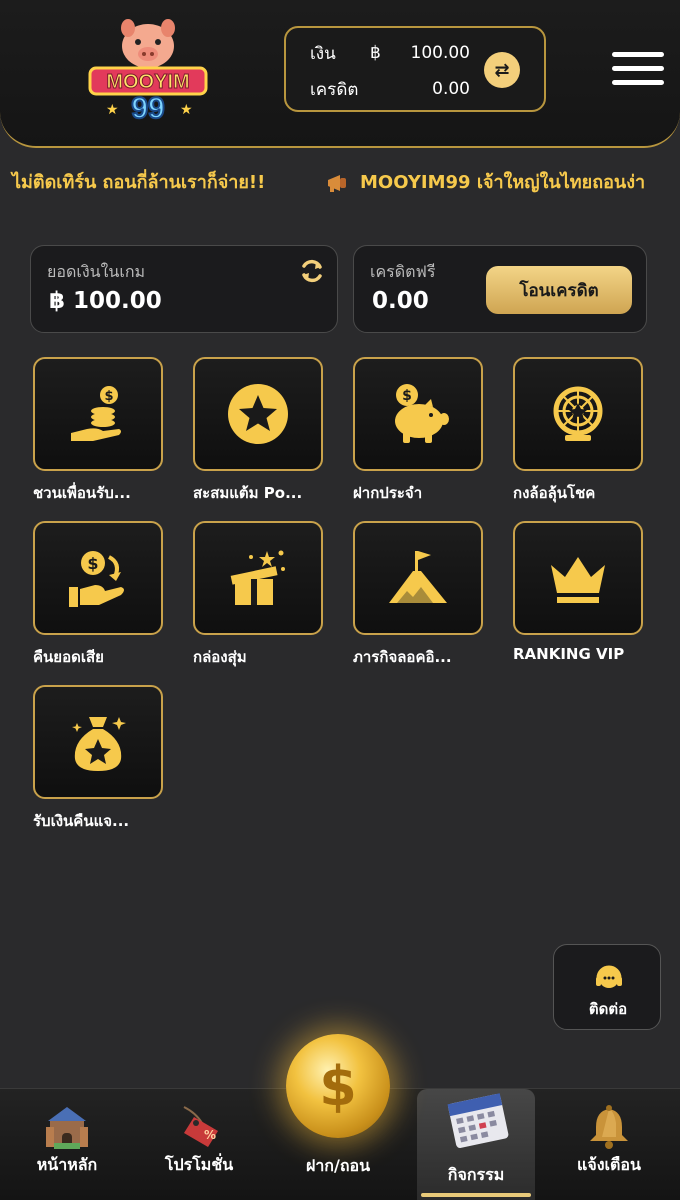 This screenshot has height=1200, width=680. What do you see at coordinates (147, 82) in the screenshot?
I see `svg-text: MOOYIM` at bounding box center [147, 82].